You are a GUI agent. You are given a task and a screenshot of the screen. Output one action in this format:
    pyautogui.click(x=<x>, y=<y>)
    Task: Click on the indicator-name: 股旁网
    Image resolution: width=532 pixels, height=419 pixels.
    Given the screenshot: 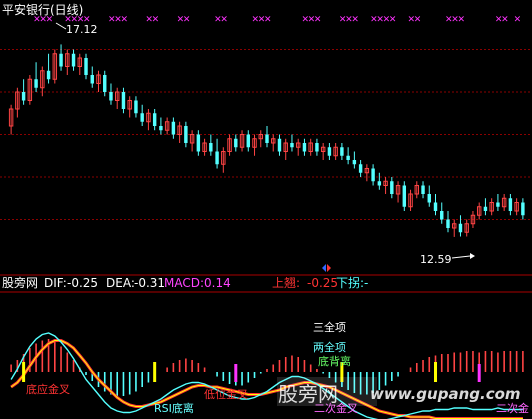 What is the action you would take?
    pyautogui.click(x=20, y=282)
    